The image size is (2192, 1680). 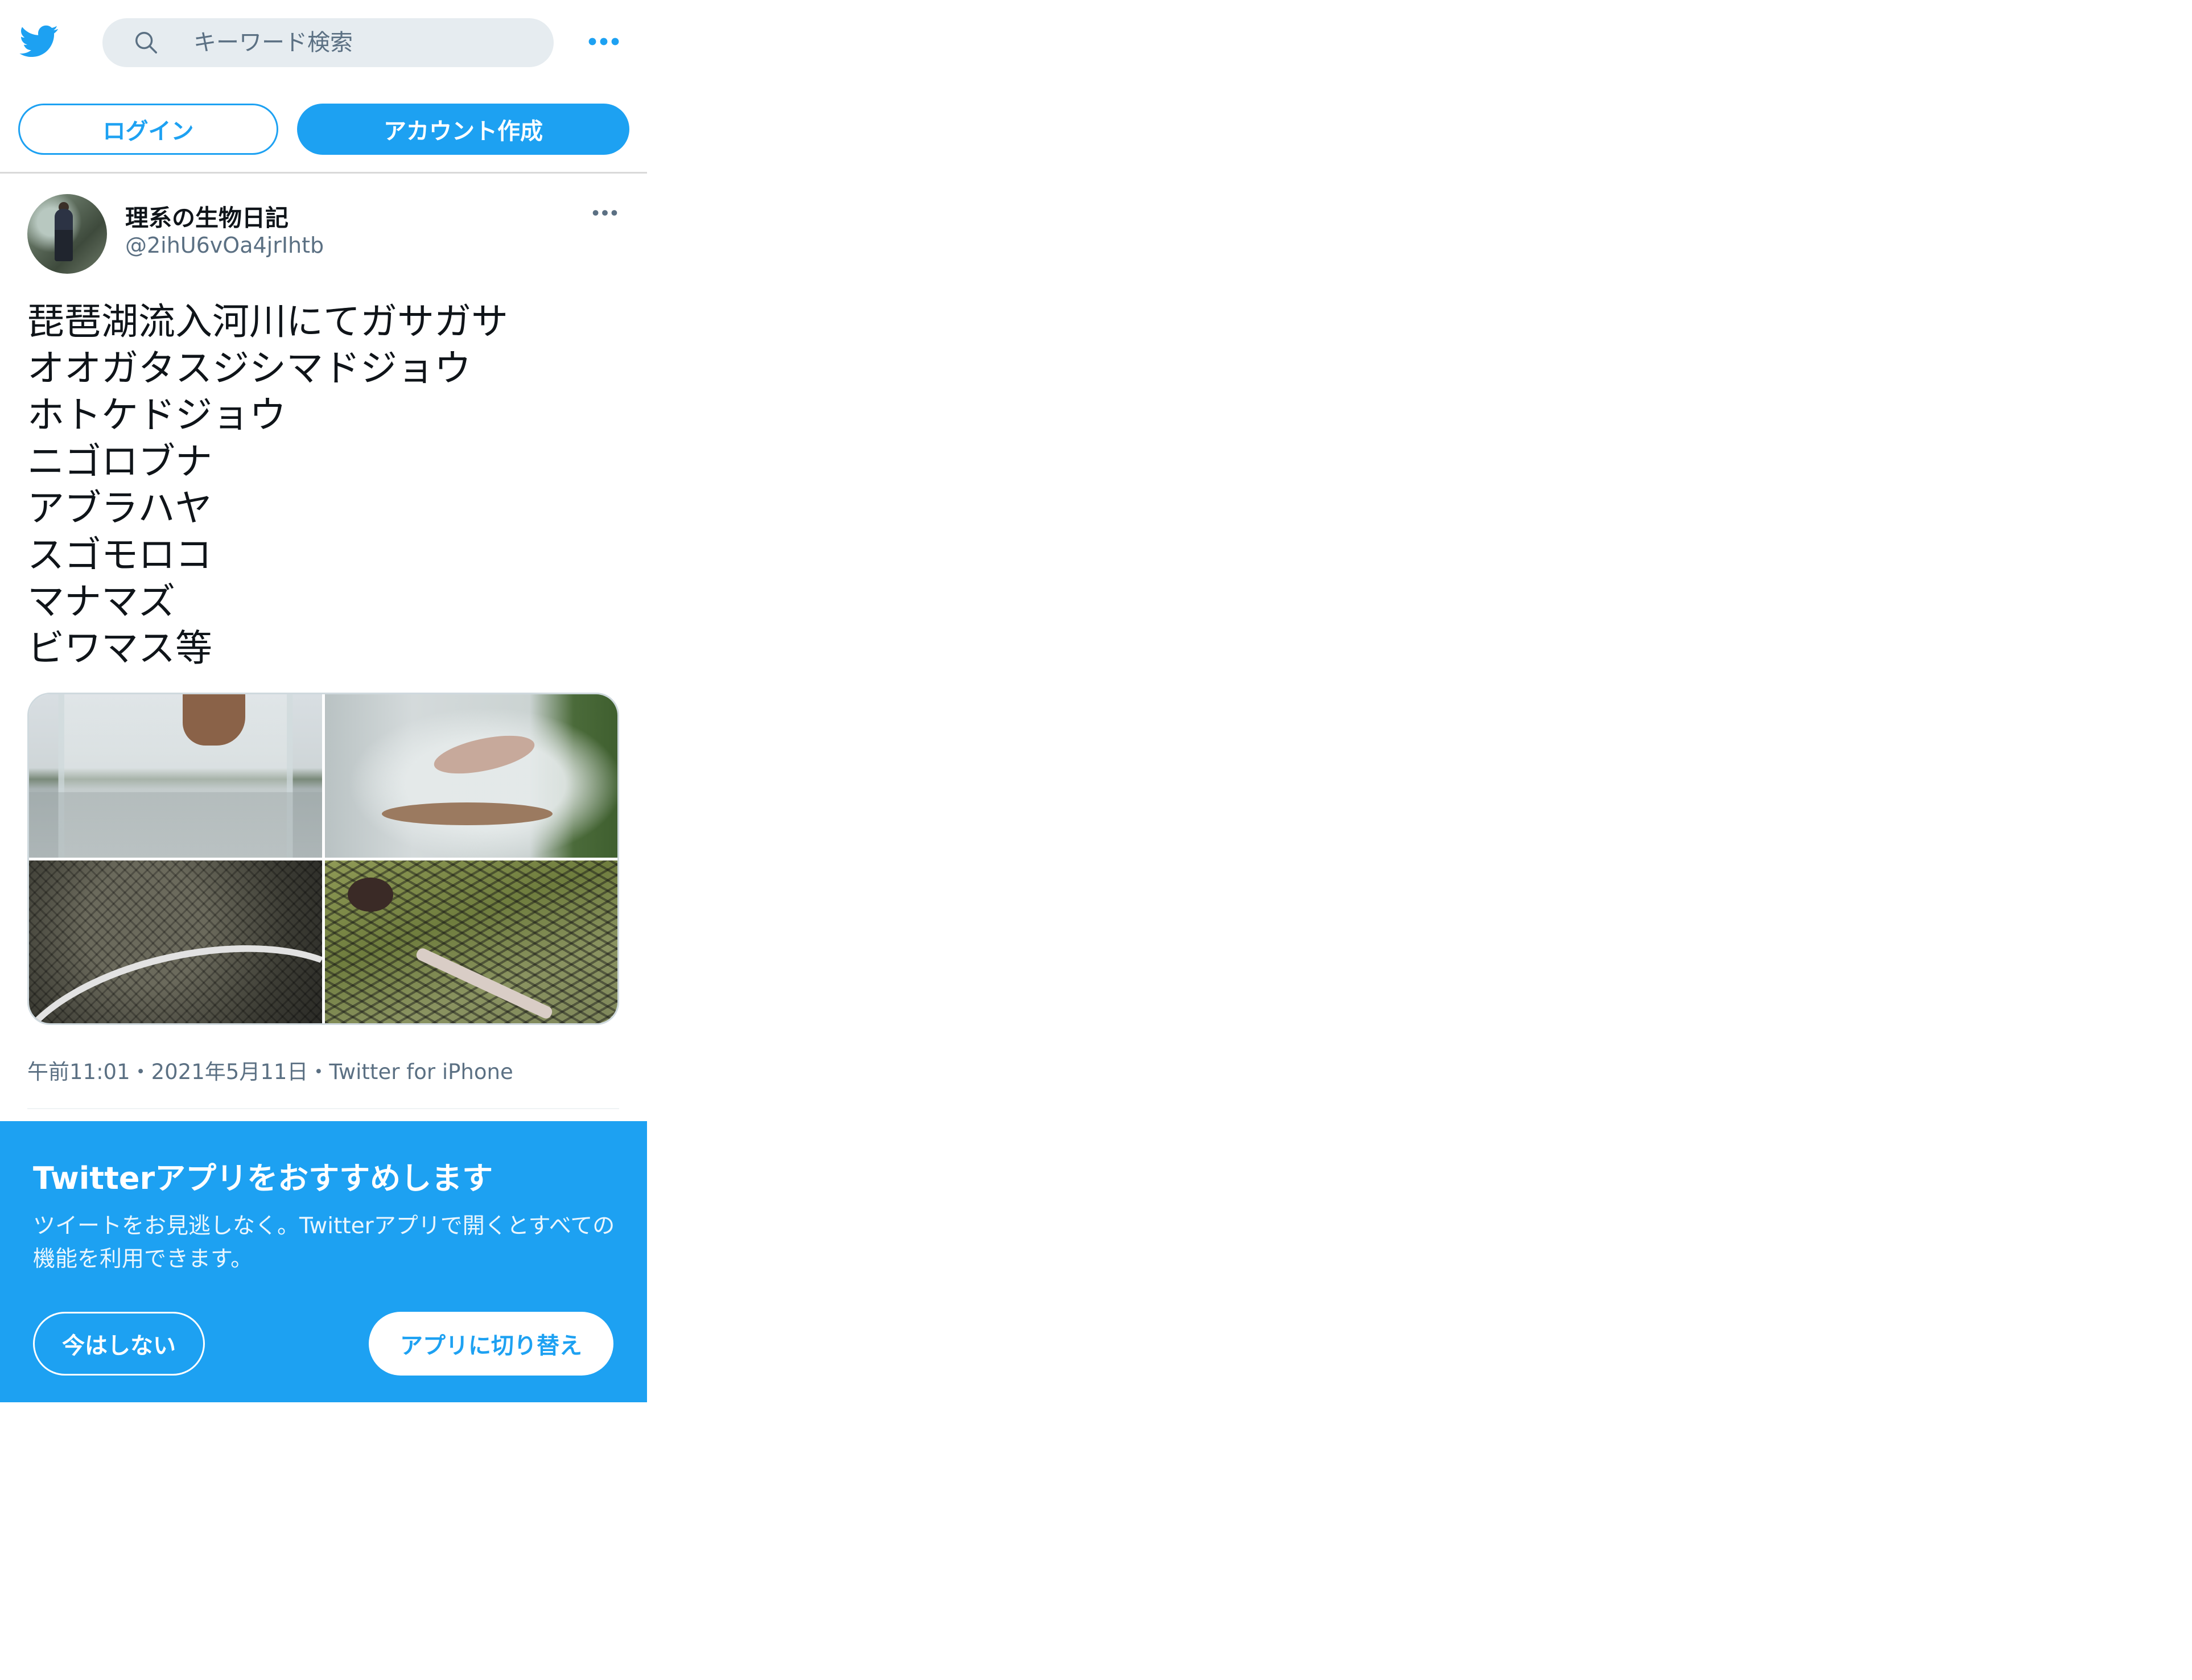 I want to click on tweet-text-line: スゴモロコ, so click(x=120, y=555).